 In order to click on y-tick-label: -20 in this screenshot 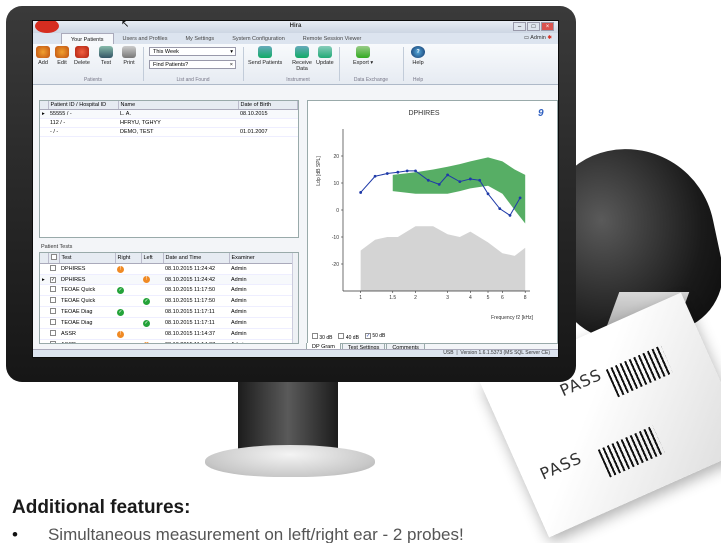, I will do `click(335, 265)`.